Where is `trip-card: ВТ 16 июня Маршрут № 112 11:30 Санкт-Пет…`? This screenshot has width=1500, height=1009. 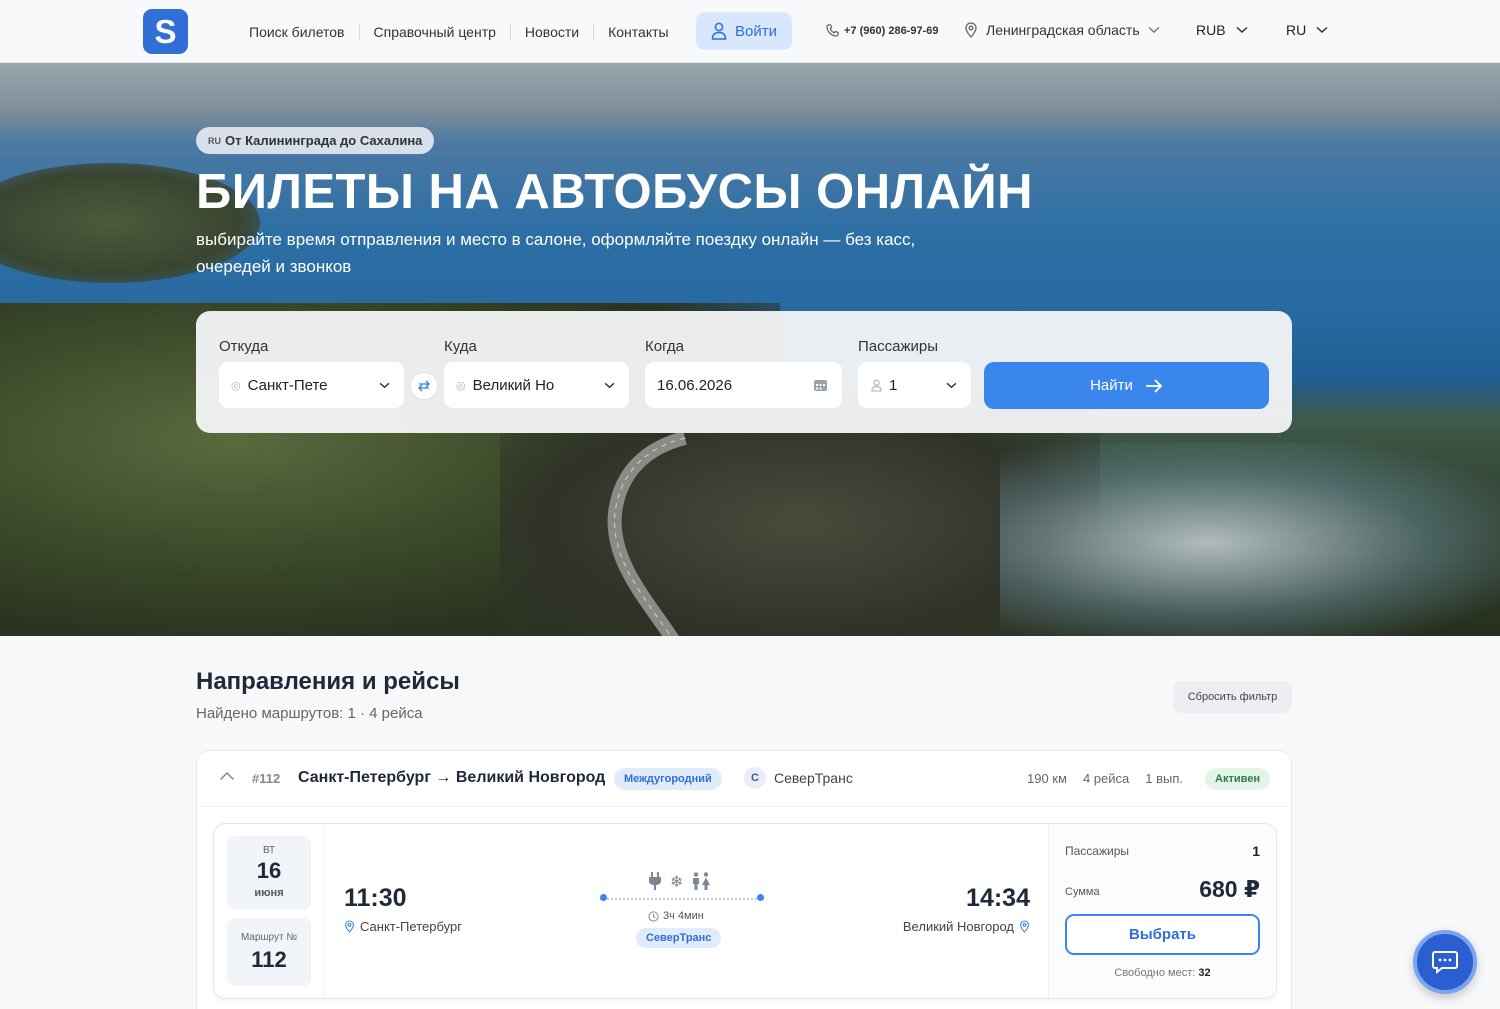
trip-card: ВТ 16 июня Маршрут № 112 11:30 Санкт-Пет… is located at coordinates (745, 911).